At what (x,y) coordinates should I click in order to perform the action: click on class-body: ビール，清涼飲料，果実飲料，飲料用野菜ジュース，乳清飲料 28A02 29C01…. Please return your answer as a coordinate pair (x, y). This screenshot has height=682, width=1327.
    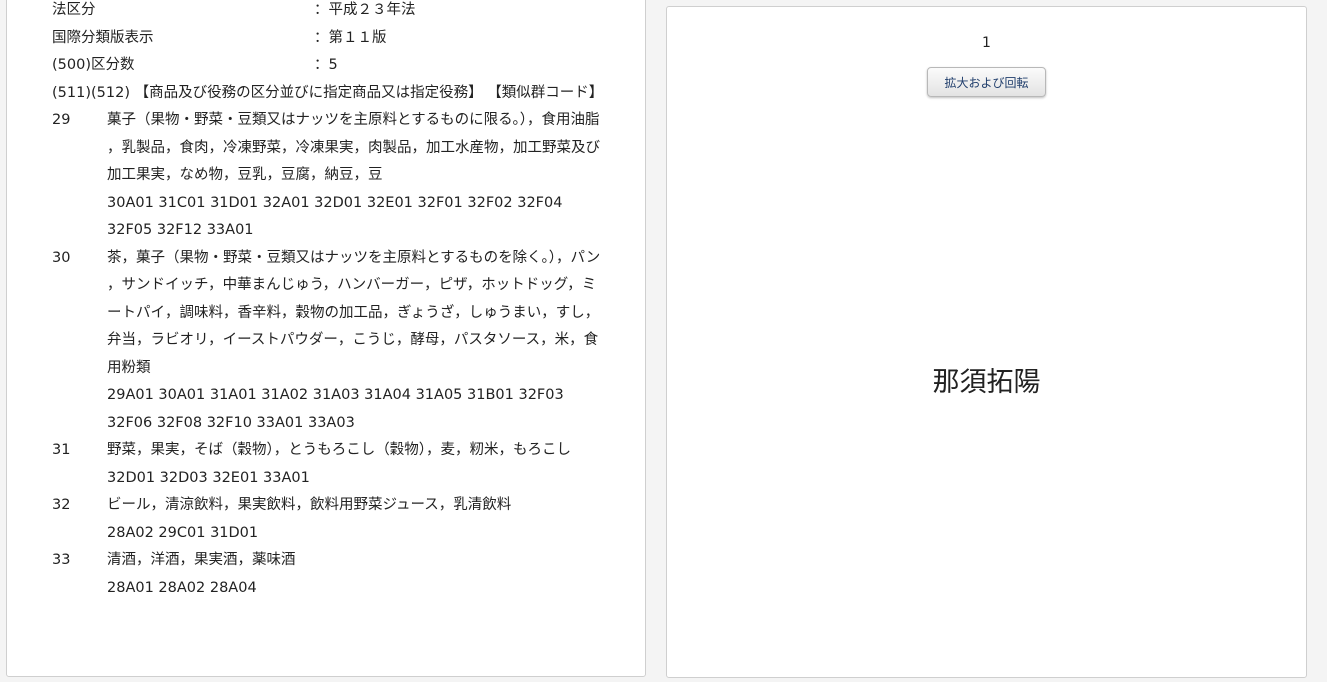
    Looking at the image, I should click on (354, 519).